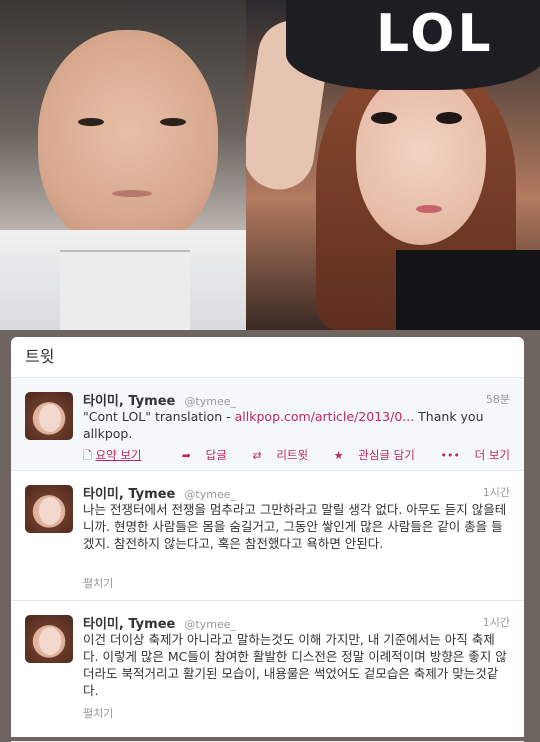  I want to click on panel-title: 트윗, so click(267, 357).